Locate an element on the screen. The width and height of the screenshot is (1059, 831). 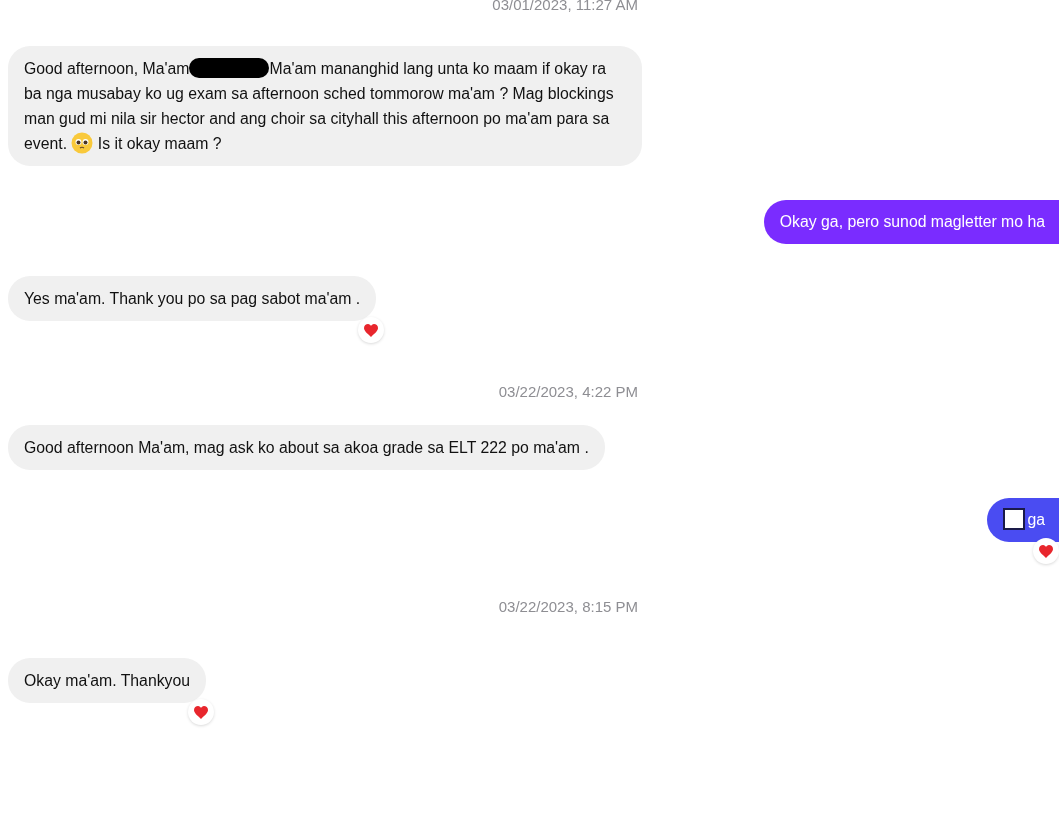
message-text: Yes ma'am. Thank you po sa pag sabot ma'am . is located at coordinates (192, 298).